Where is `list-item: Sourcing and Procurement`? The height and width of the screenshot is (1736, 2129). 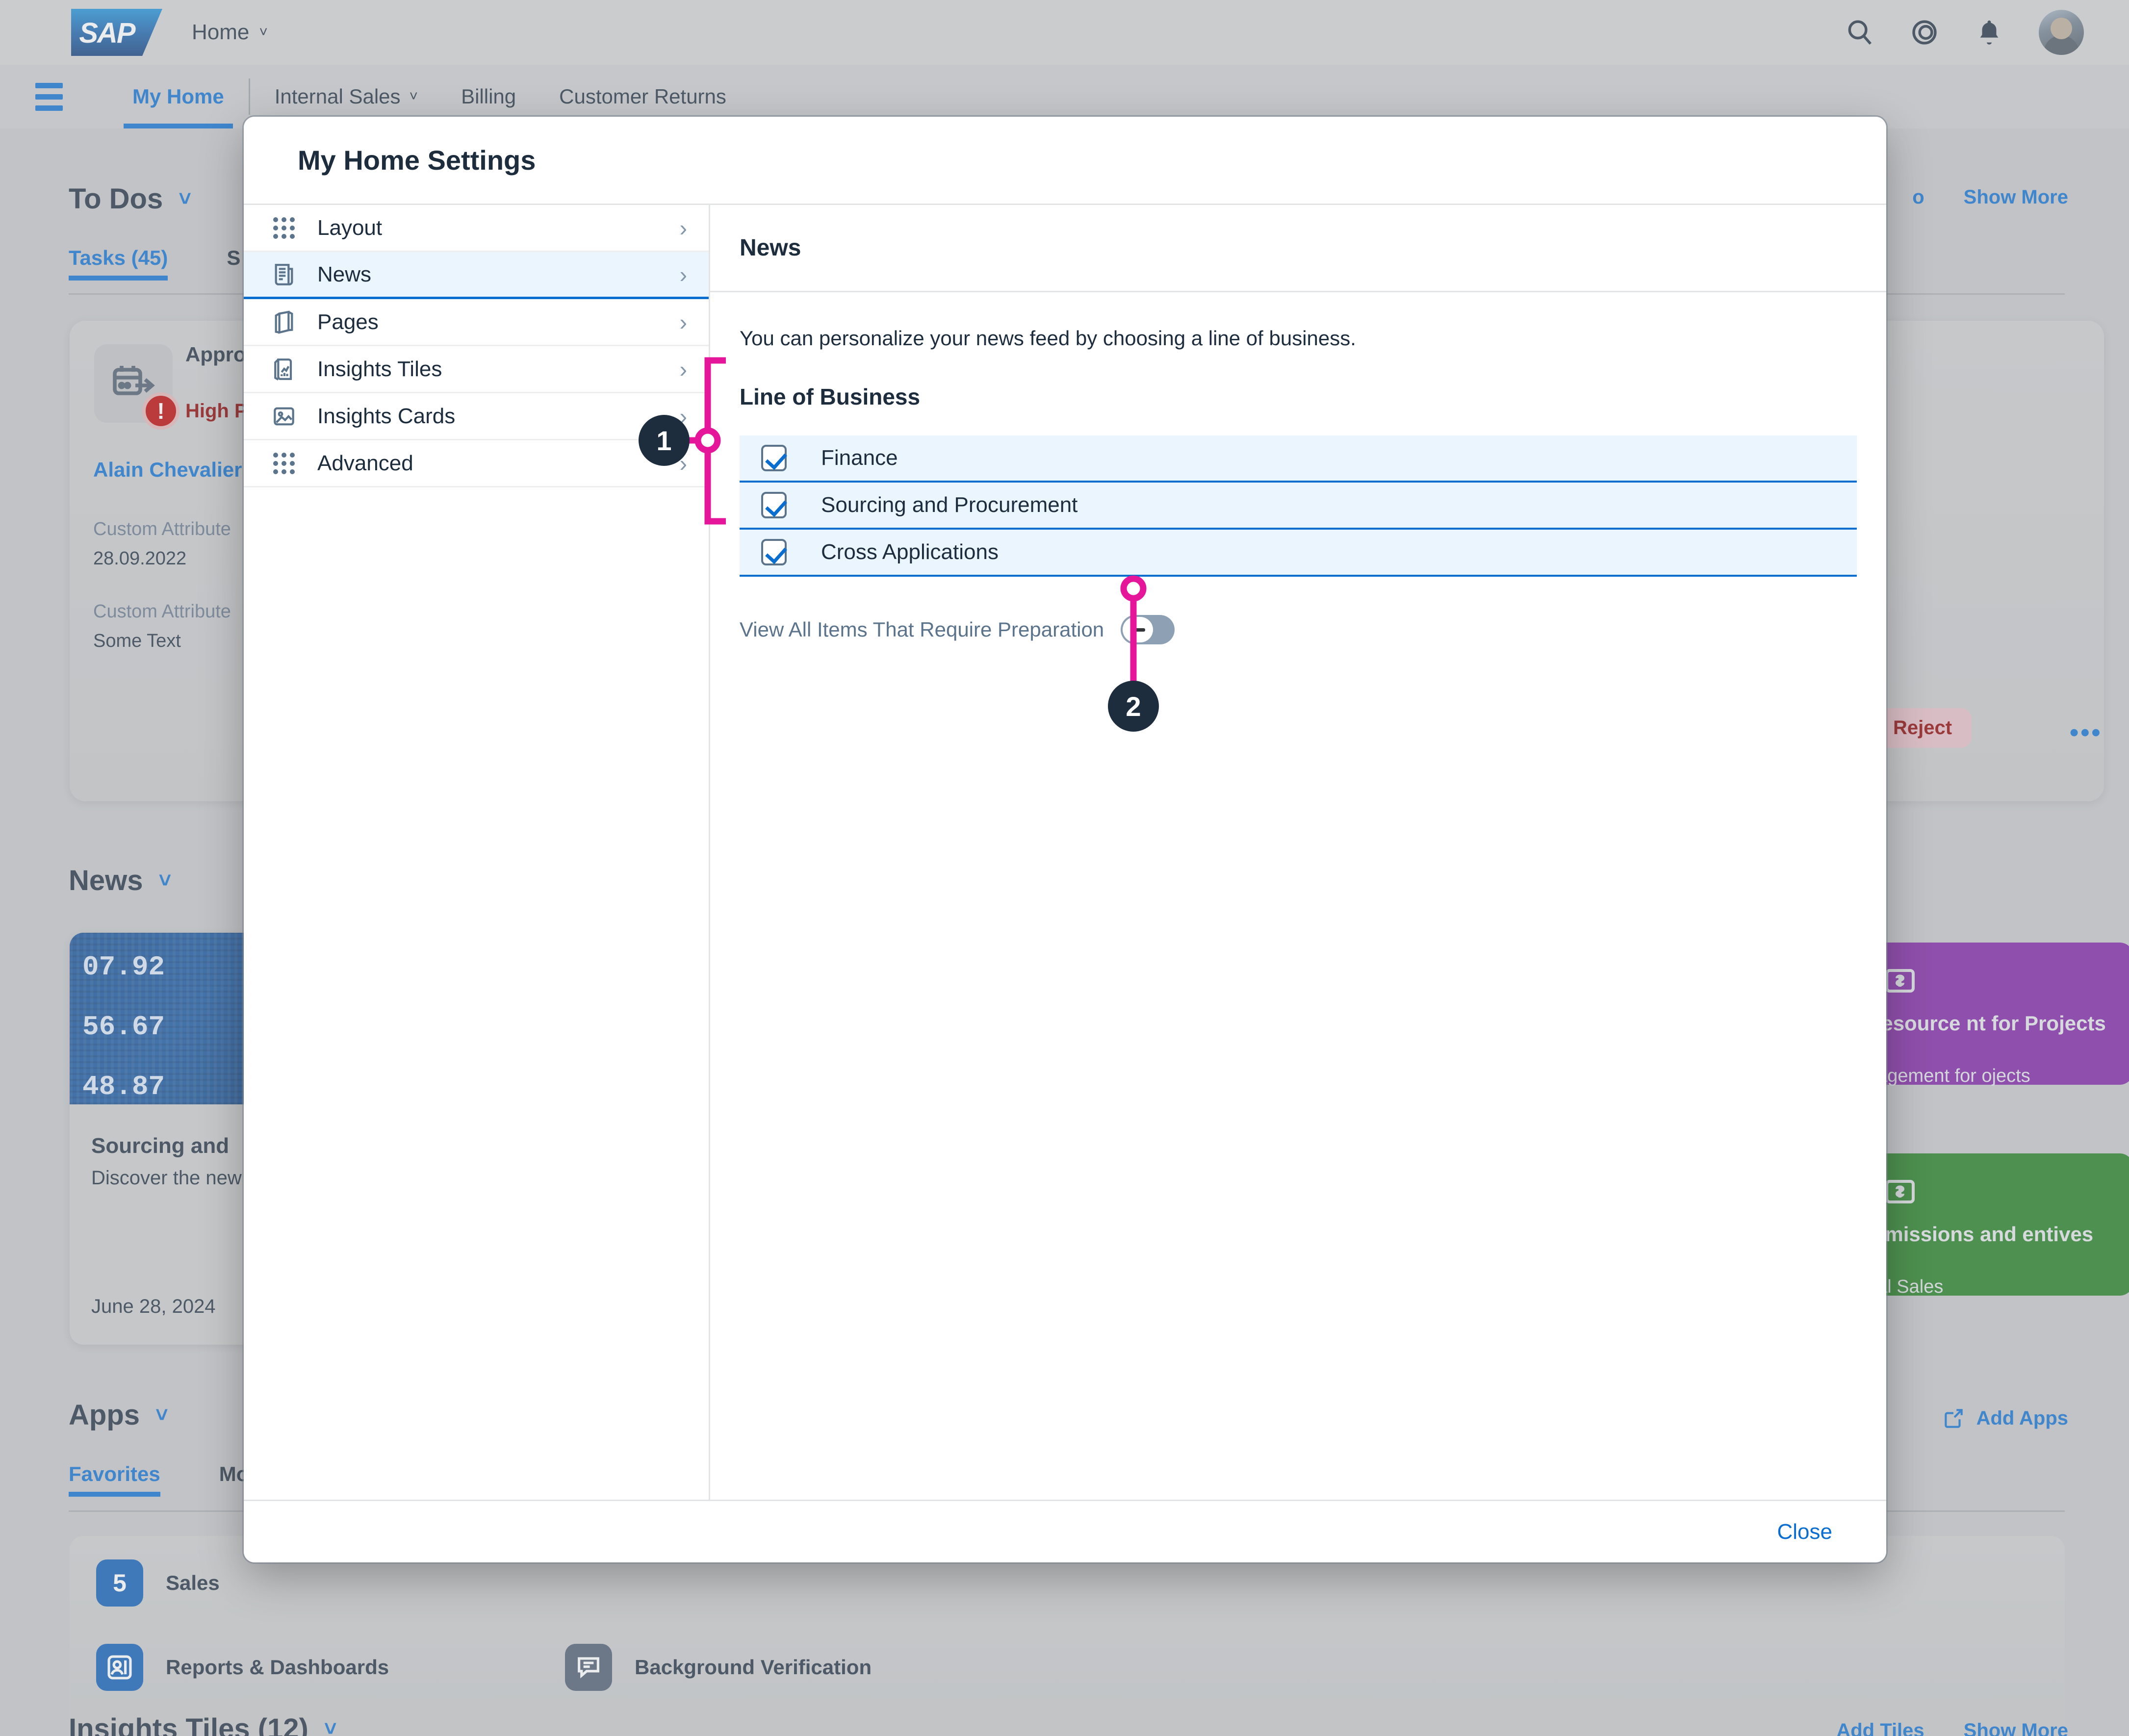 list-item: Sourcing and Procurement is located at coordinates (1298, 507).